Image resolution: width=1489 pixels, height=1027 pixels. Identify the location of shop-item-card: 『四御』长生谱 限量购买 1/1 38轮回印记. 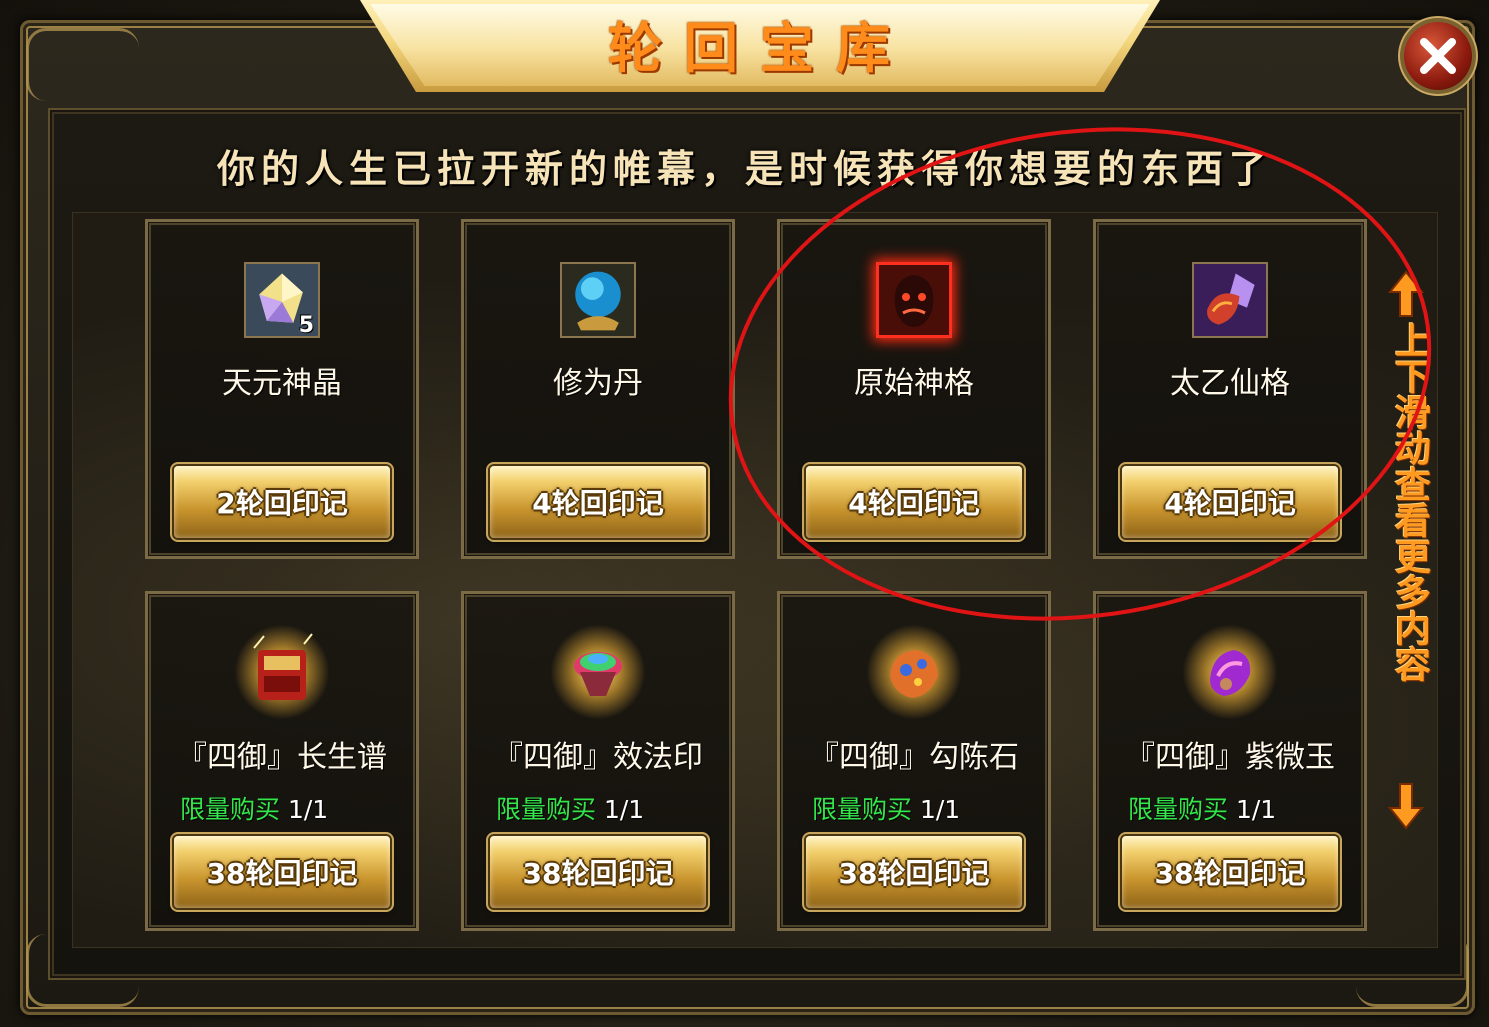
(282, 761).